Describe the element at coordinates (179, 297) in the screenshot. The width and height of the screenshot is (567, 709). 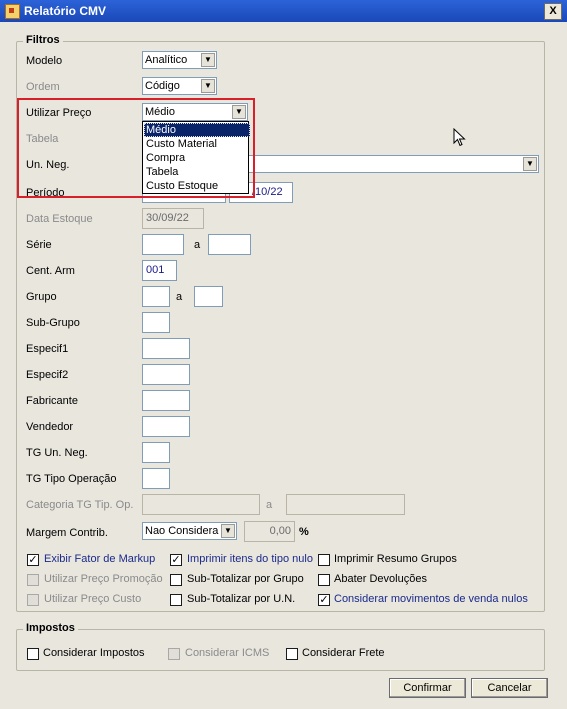
I see `grupo-sep: a` at that location.